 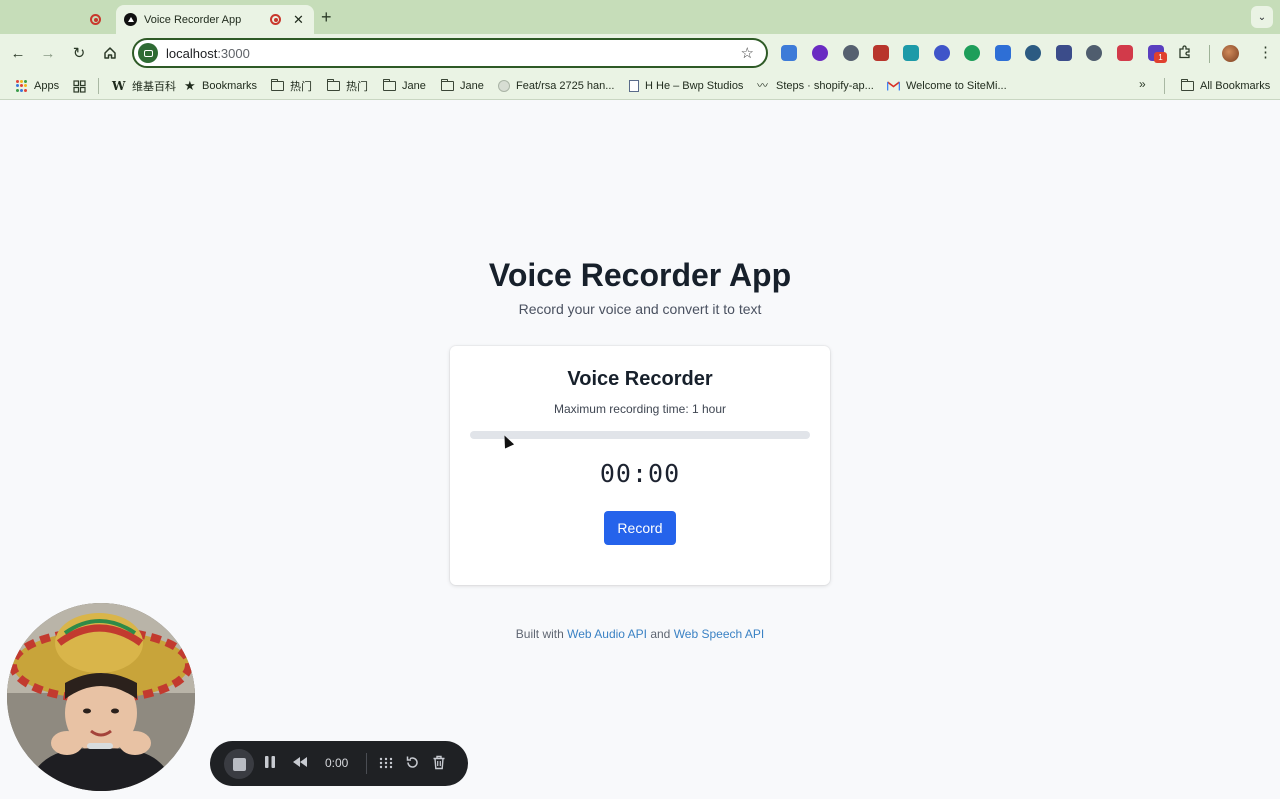 I want to click on arrow-right-icon: →, so click(x=48, y=53).